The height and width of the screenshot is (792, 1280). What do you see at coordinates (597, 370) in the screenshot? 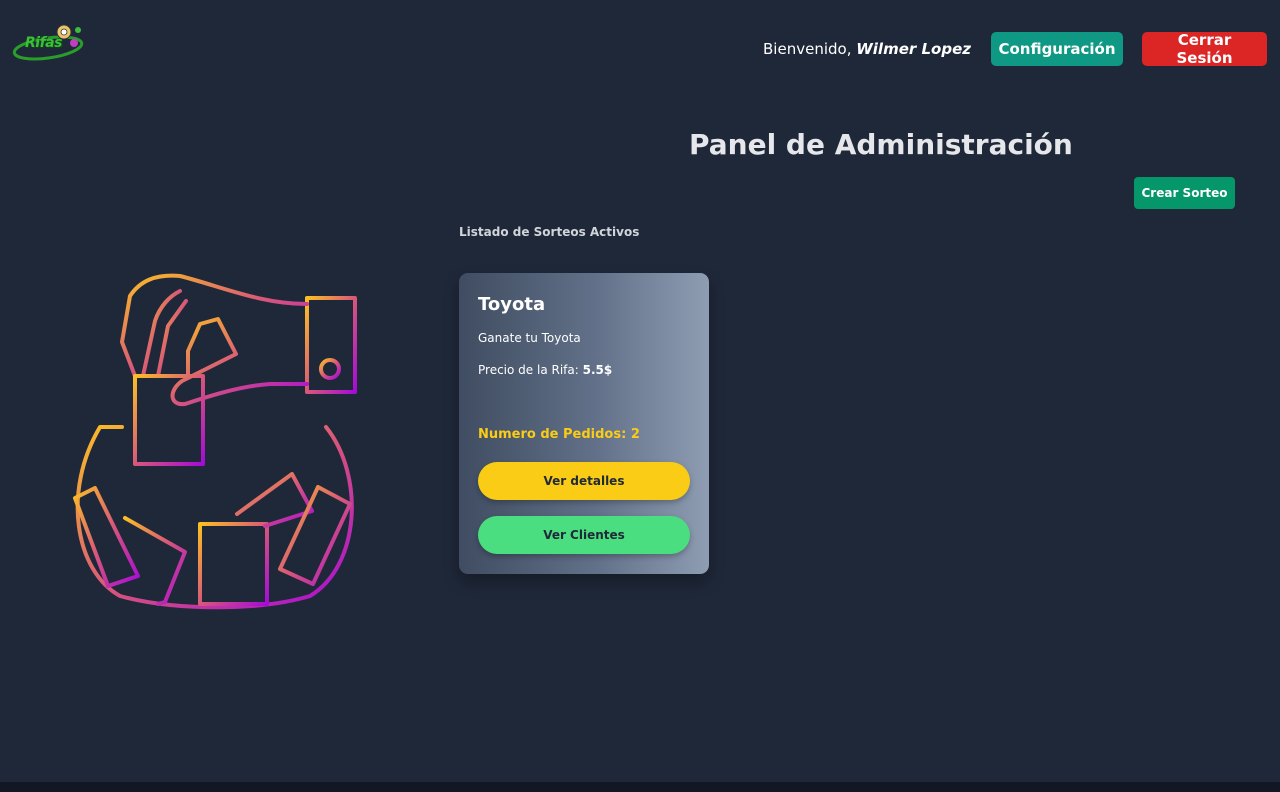
I see `raffle-price-value: 5.5$` at bounding box center [597, 370].